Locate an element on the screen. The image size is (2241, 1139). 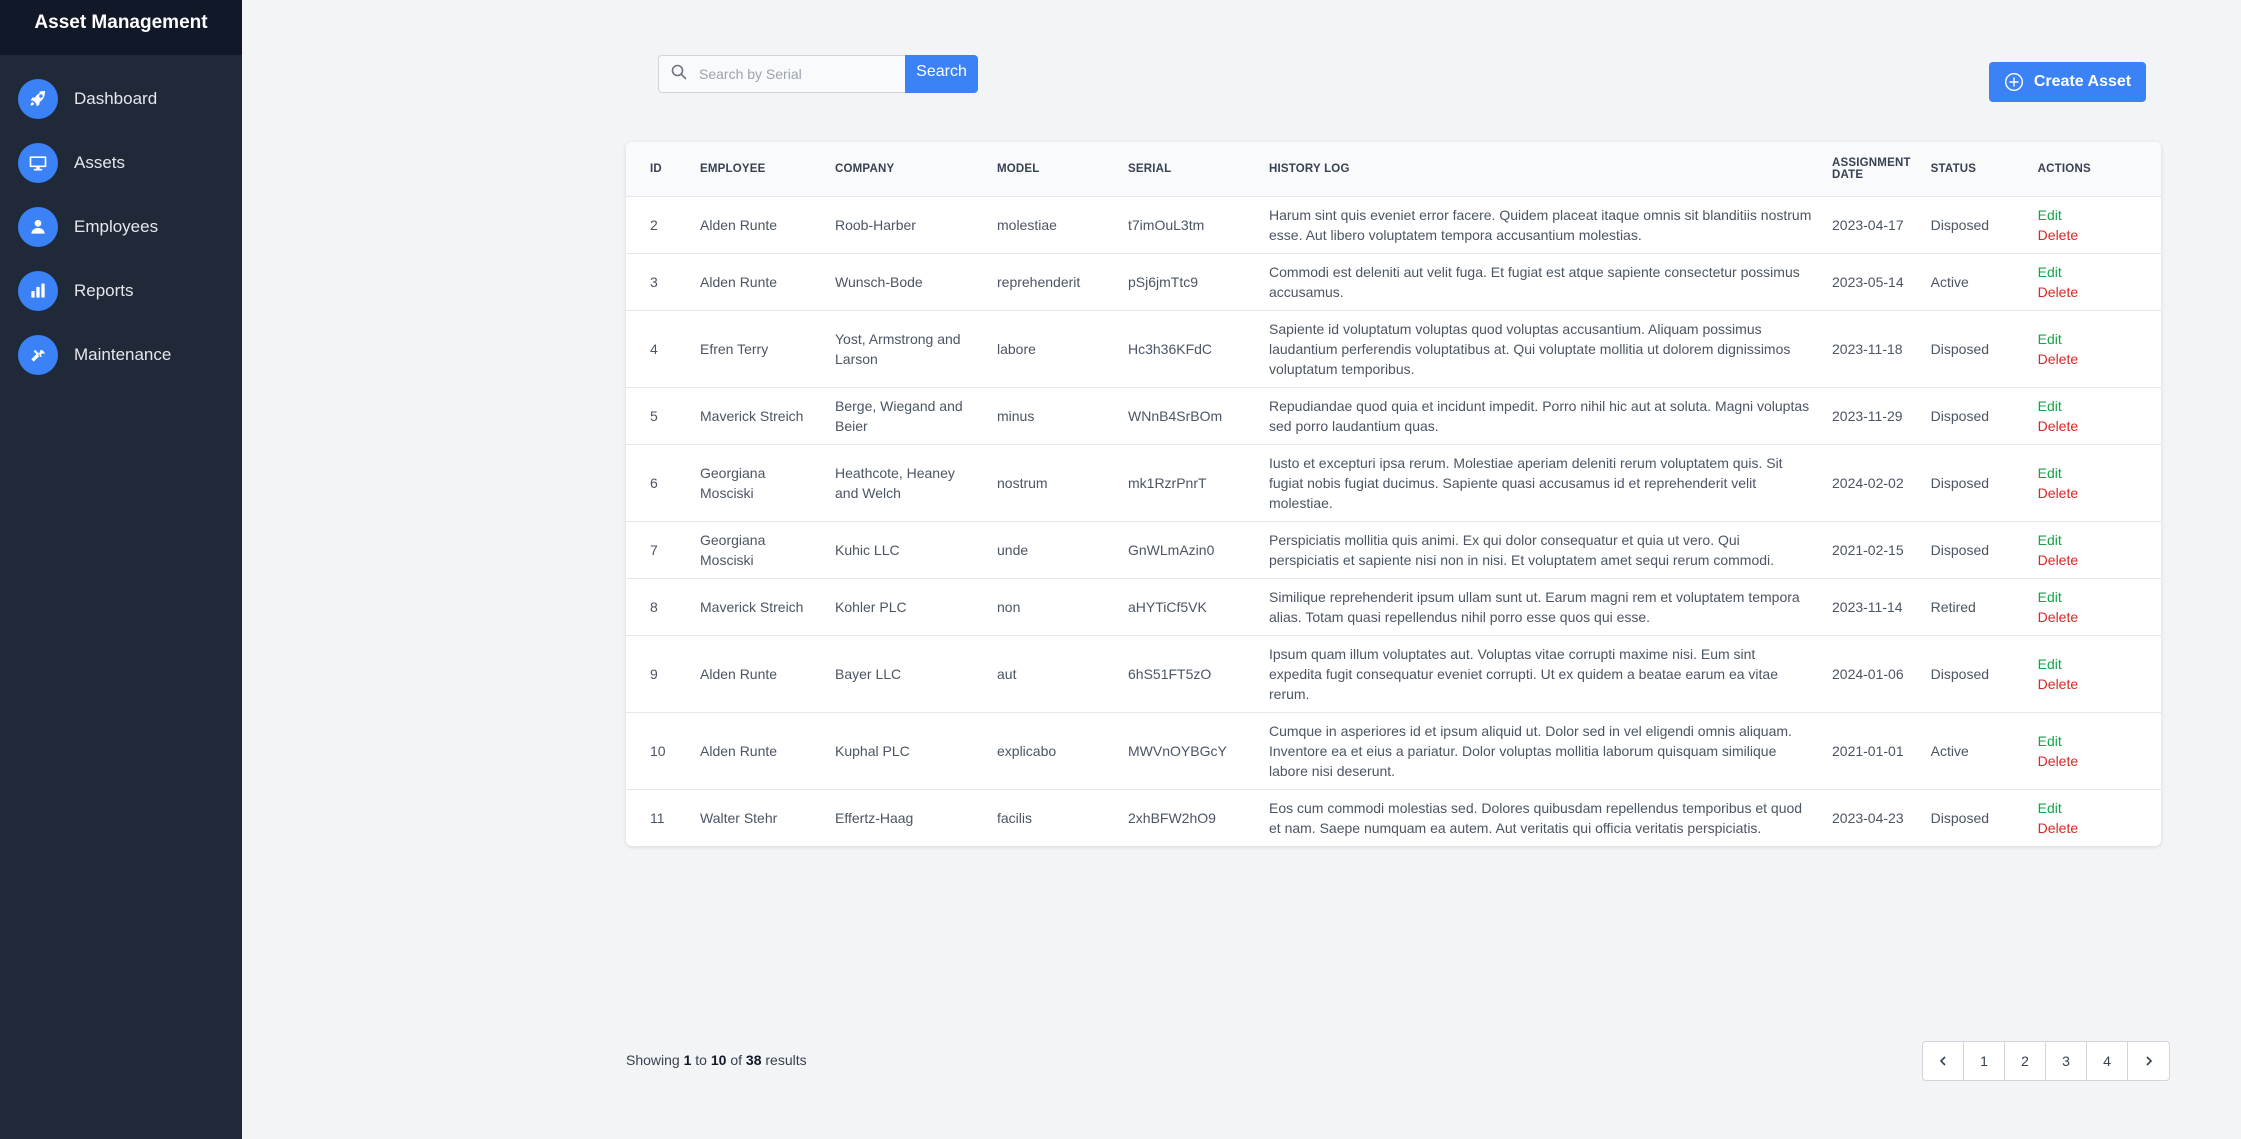
results-prefix: Showing is located at coordinates (653, 1060).